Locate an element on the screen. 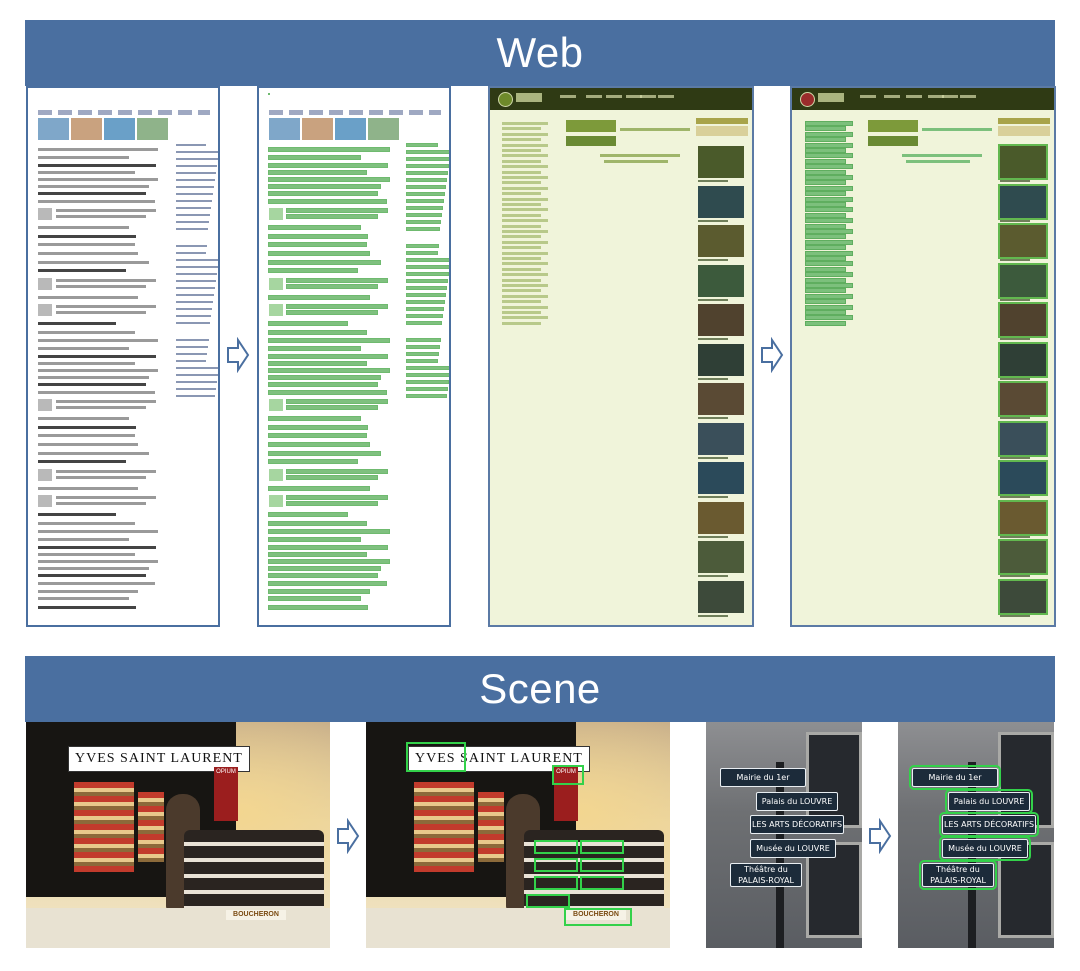  store-shelf is located at coordinates (104, 827).